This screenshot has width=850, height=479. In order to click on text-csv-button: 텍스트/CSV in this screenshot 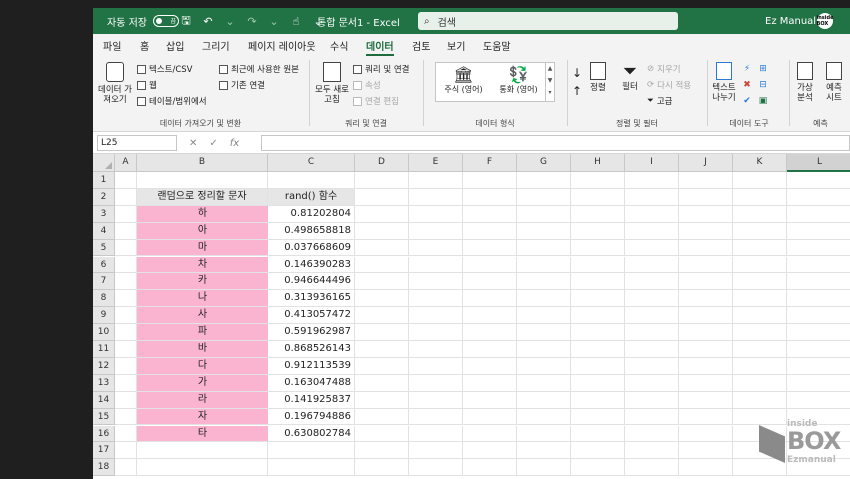, I will do `click(164, 69)`.